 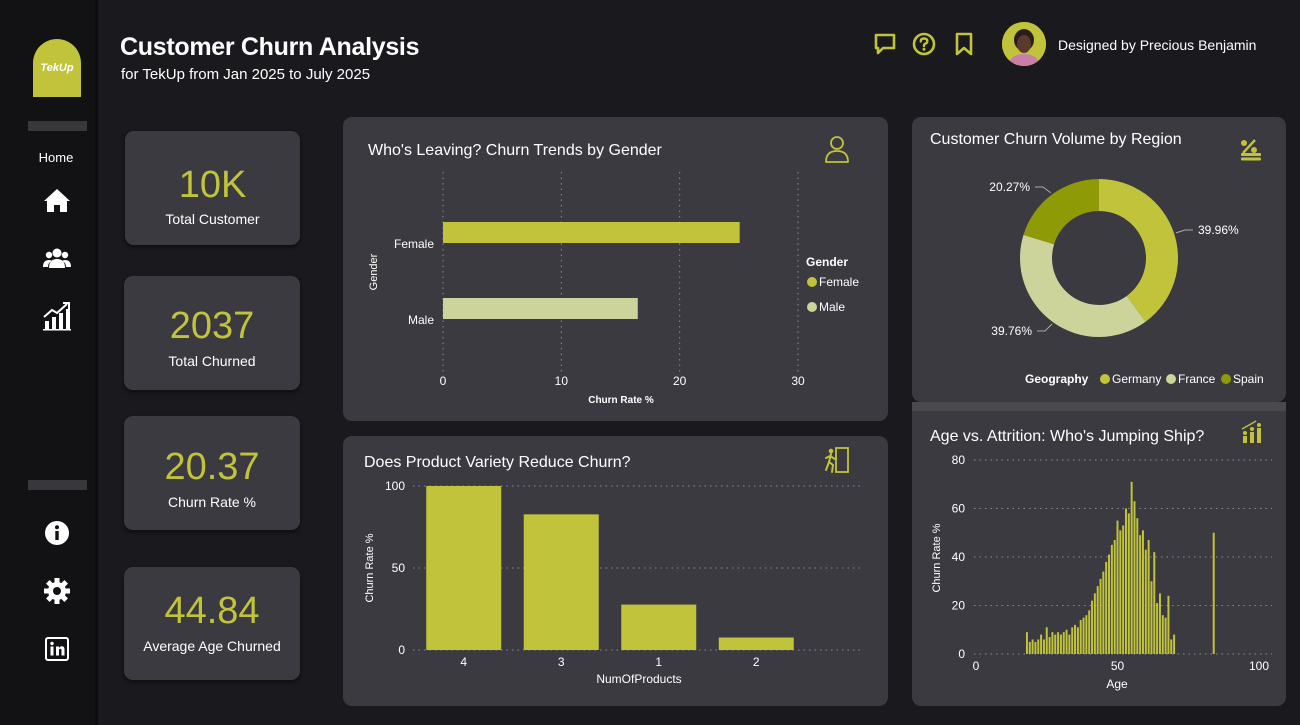 I want to click on slice-germany, so click(x=1138, y=250).